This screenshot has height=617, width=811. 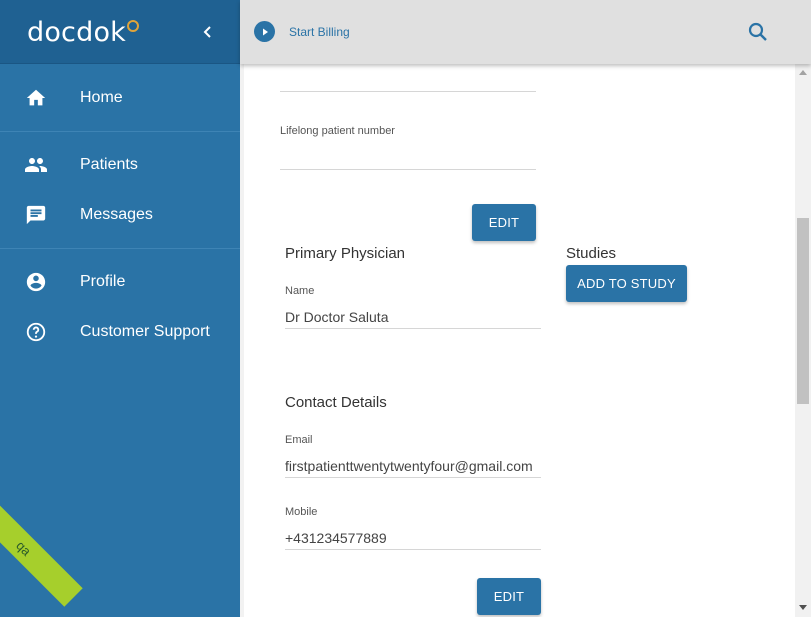 I want to click on email-underline, so click(x=413, y=477).